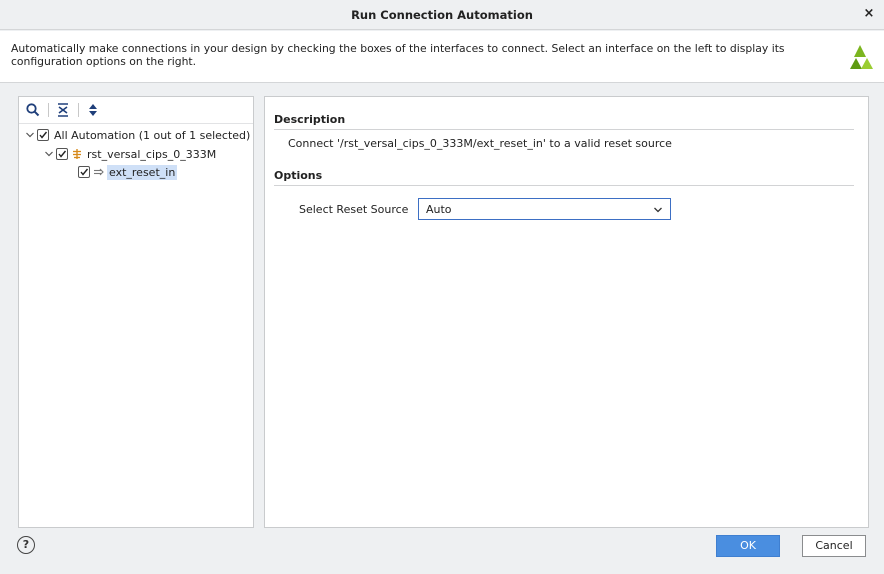 Image resolution: width=884 pixels, height=574 pixels. What do you see at coordinates (439, 209) in the screenshot?
I see `reset-source-value: Auto` at bounding box center [439, 209].